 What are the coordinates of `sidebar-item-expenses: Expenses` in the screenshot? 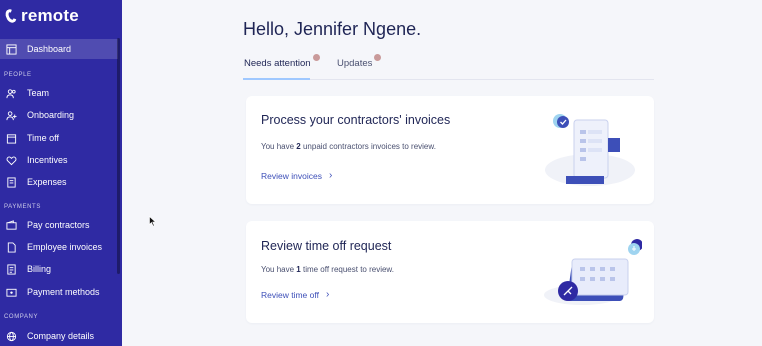 It's located at (59, 182).